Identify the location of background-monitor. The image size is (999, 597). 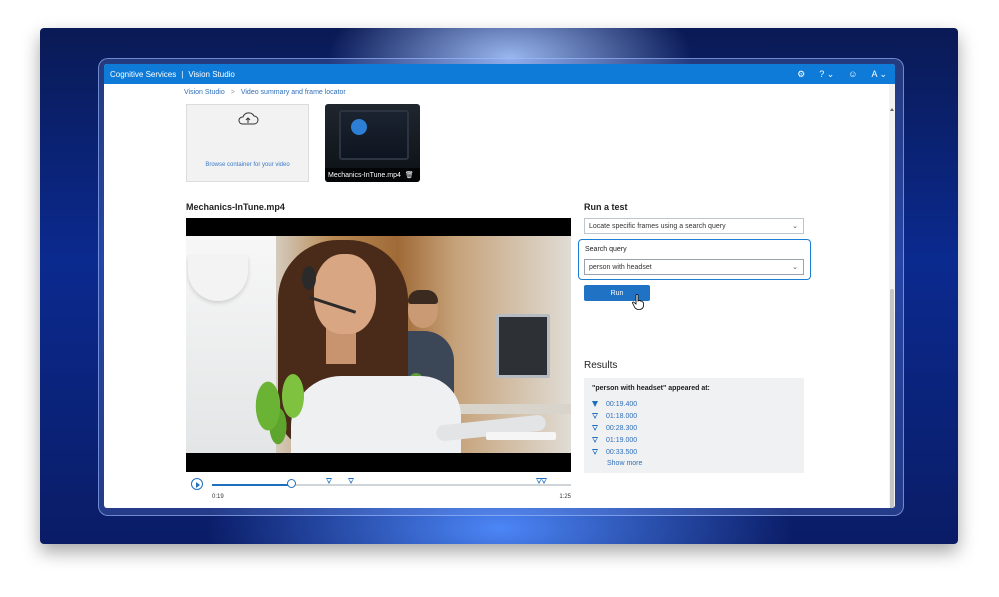
(523, 346).